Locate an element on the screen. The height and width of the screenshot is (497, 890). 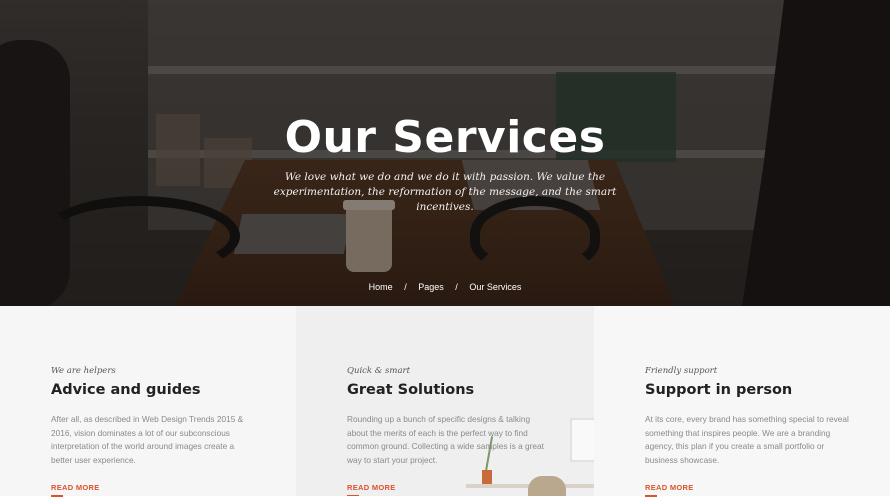
breadcrumb-current: Our Services is located at coordinates (495, 287).